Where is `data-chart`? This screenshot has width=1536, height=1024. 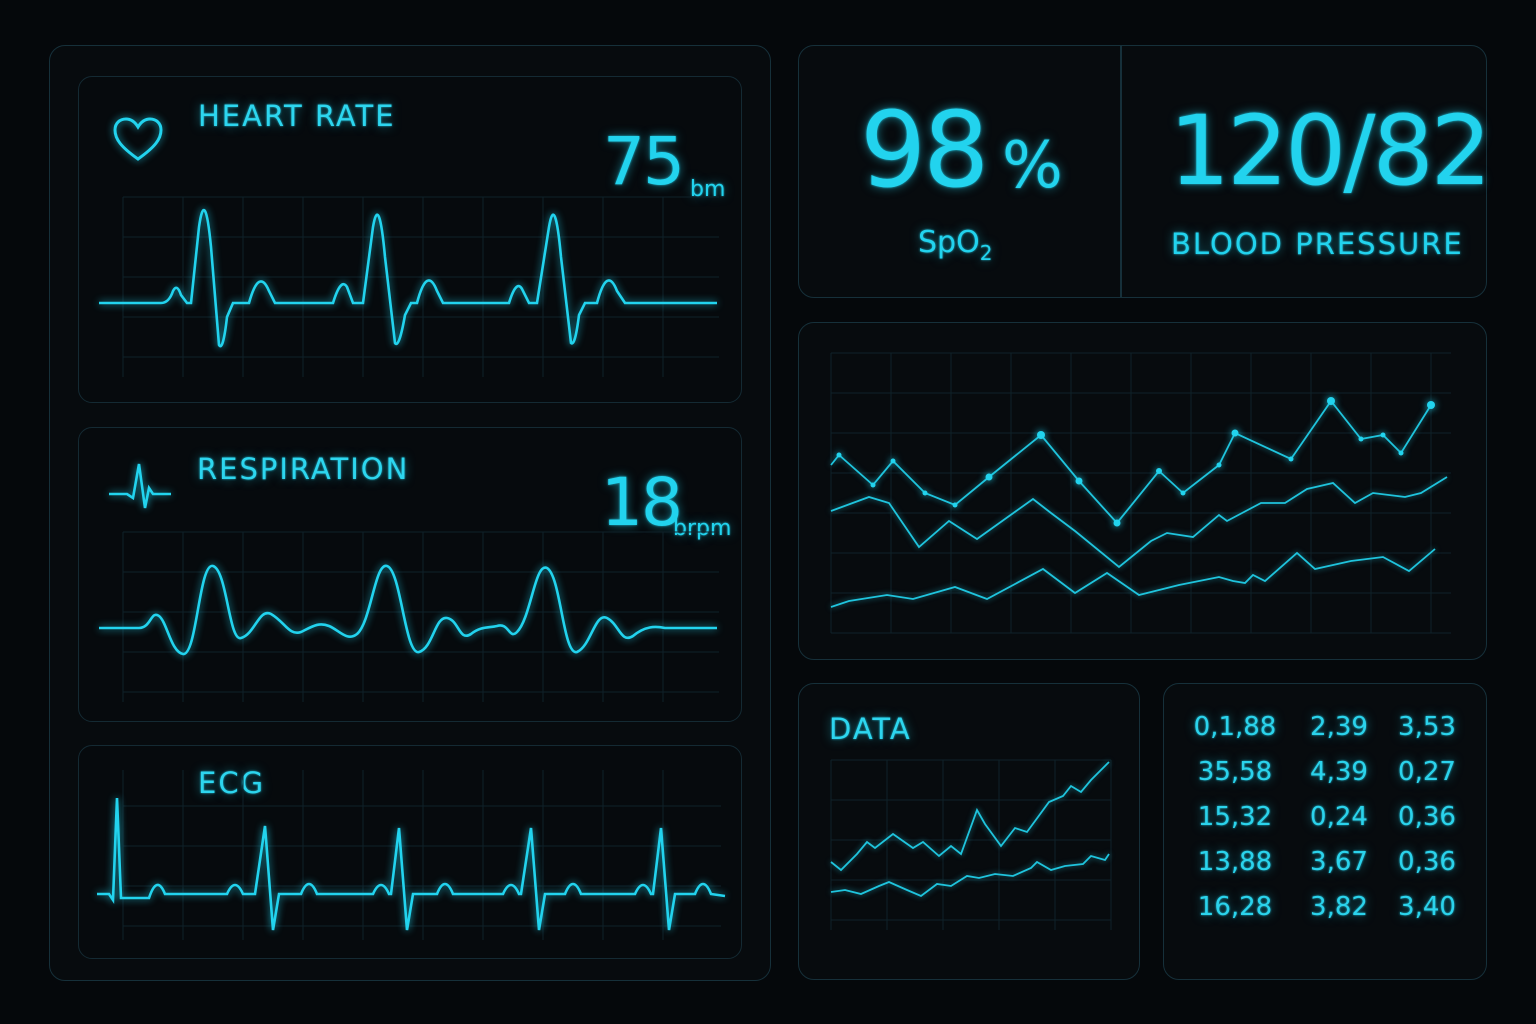
data-chart is located at coordinates (971, 844).